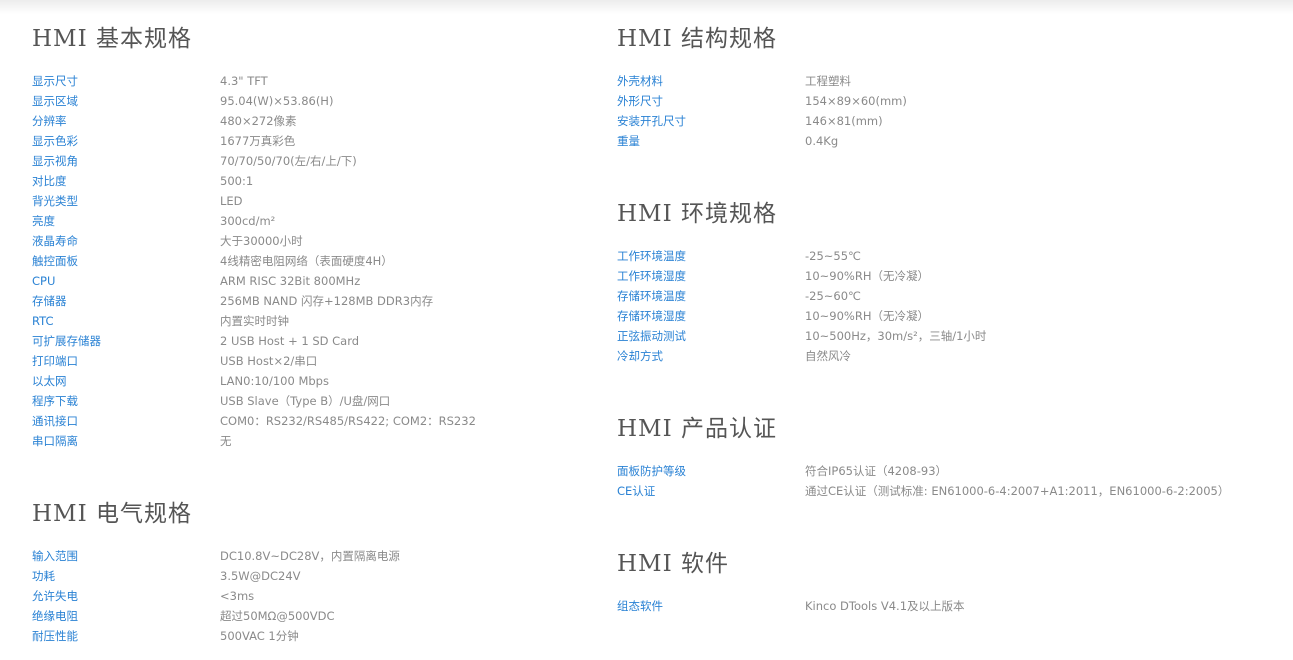 The height and width of the screenshot is (660, 1293). What do you see at coordinates (306, 261) in the screenshot?
I see `spec-value: 4线精密电阻网络（表面硬度4H）` at bounding box center [306, 261].